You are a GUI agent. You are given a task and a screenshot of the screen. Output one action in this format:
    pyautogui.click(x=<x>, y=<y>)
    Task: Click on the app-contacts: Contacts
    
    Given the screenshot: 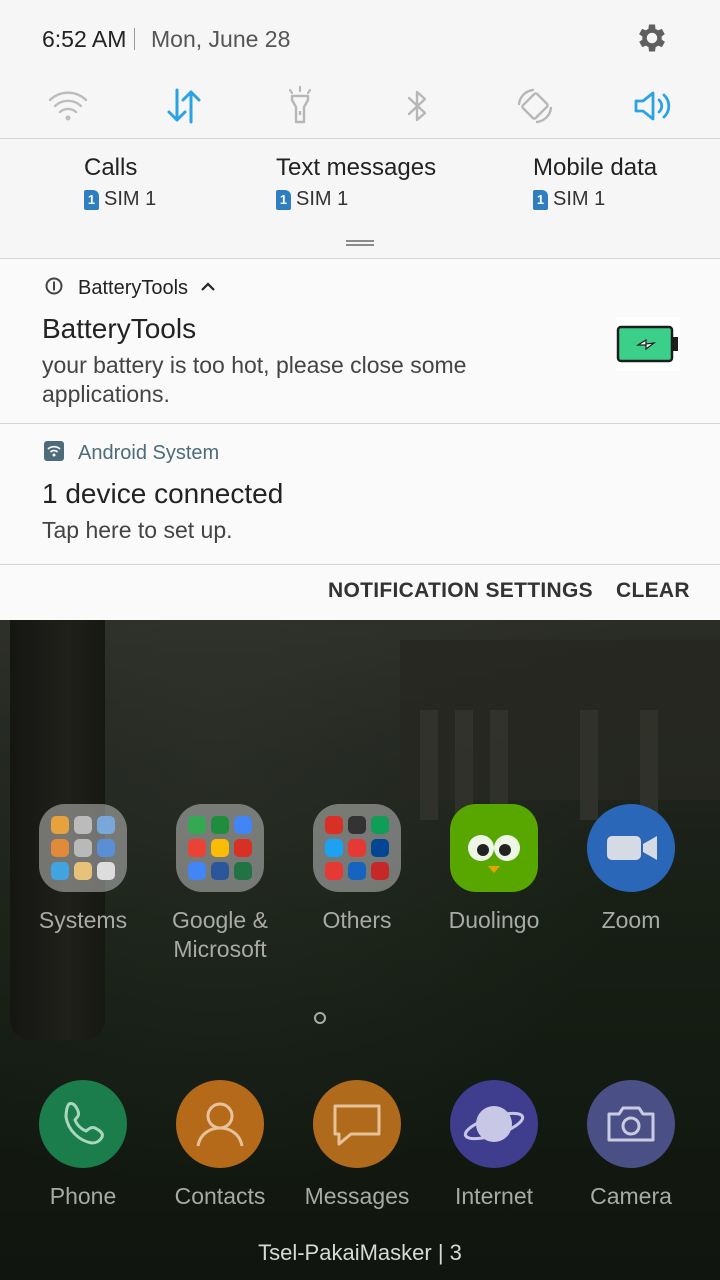 What is the action you would take?
    pyautogui.click(x=220, y=1145)
    